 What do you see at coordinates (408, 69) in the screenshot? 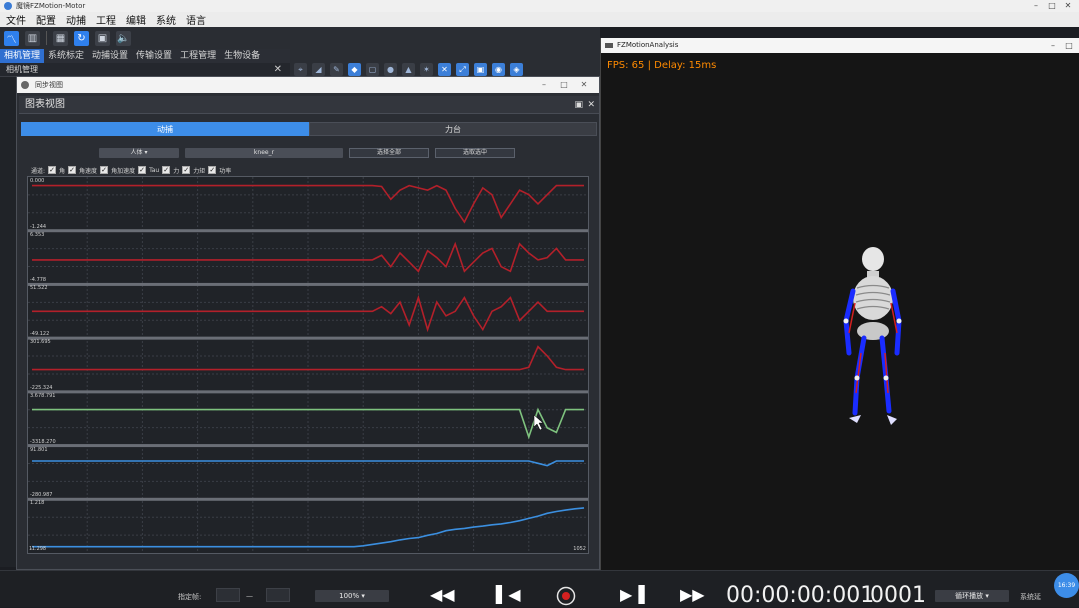
I see `triangle-icon: ▲` at bounding box center [408, 69].